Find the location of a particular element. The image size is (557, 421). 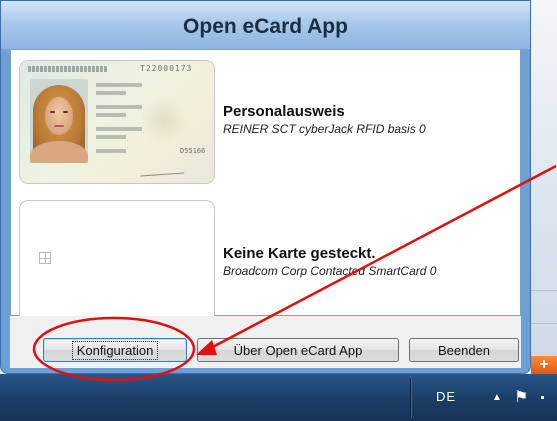

id-card-header is located at coordinates (68, 69).